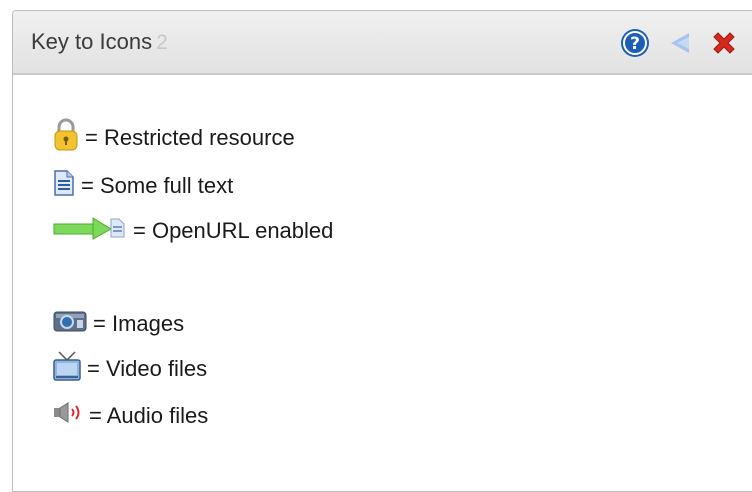  What do you see at coordinates (66, 138) in the screenshot?
I see `padlock-icon` at bounding box center [66, 138].